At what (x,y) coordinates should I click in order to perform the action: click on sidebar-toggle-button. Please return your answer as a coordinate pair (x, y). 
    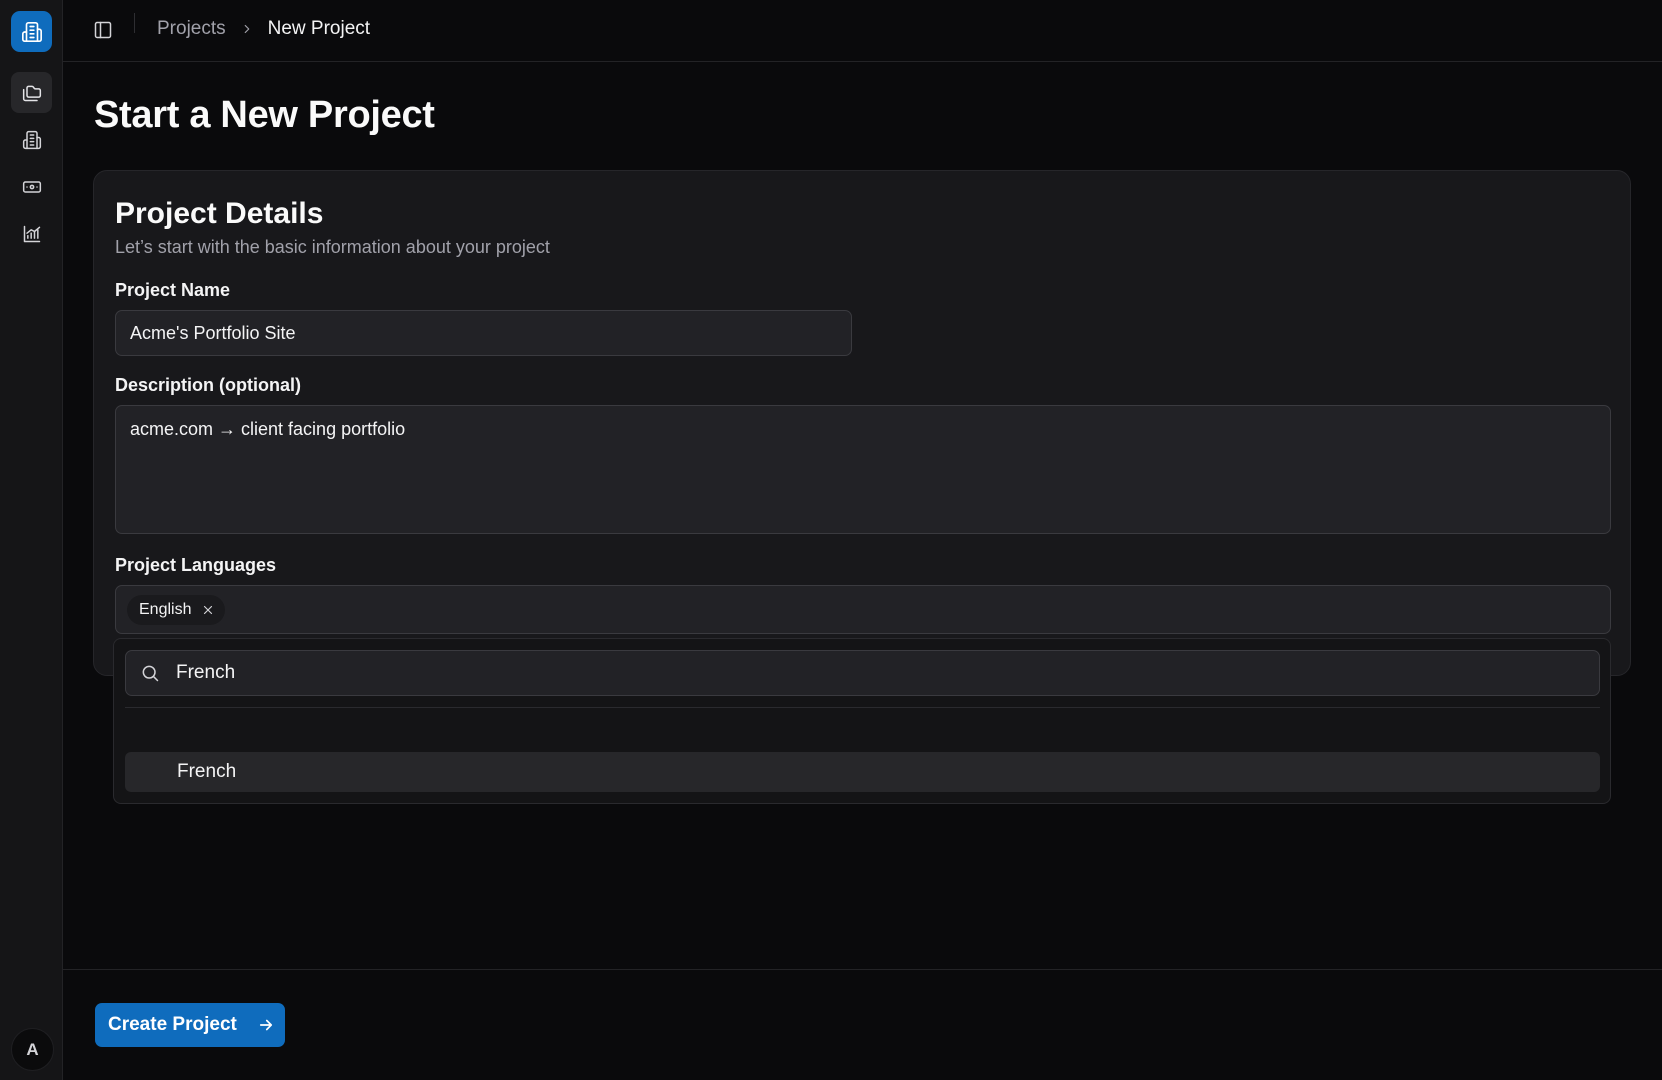
    Looking at the image, I should click on (103, 30).